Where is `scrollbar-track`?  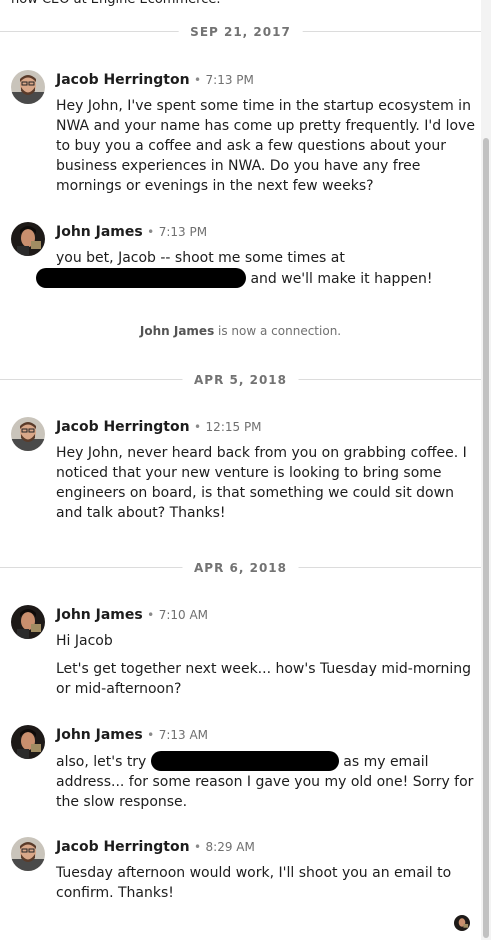 scrollbar-track is located at coordinates (486, 470).